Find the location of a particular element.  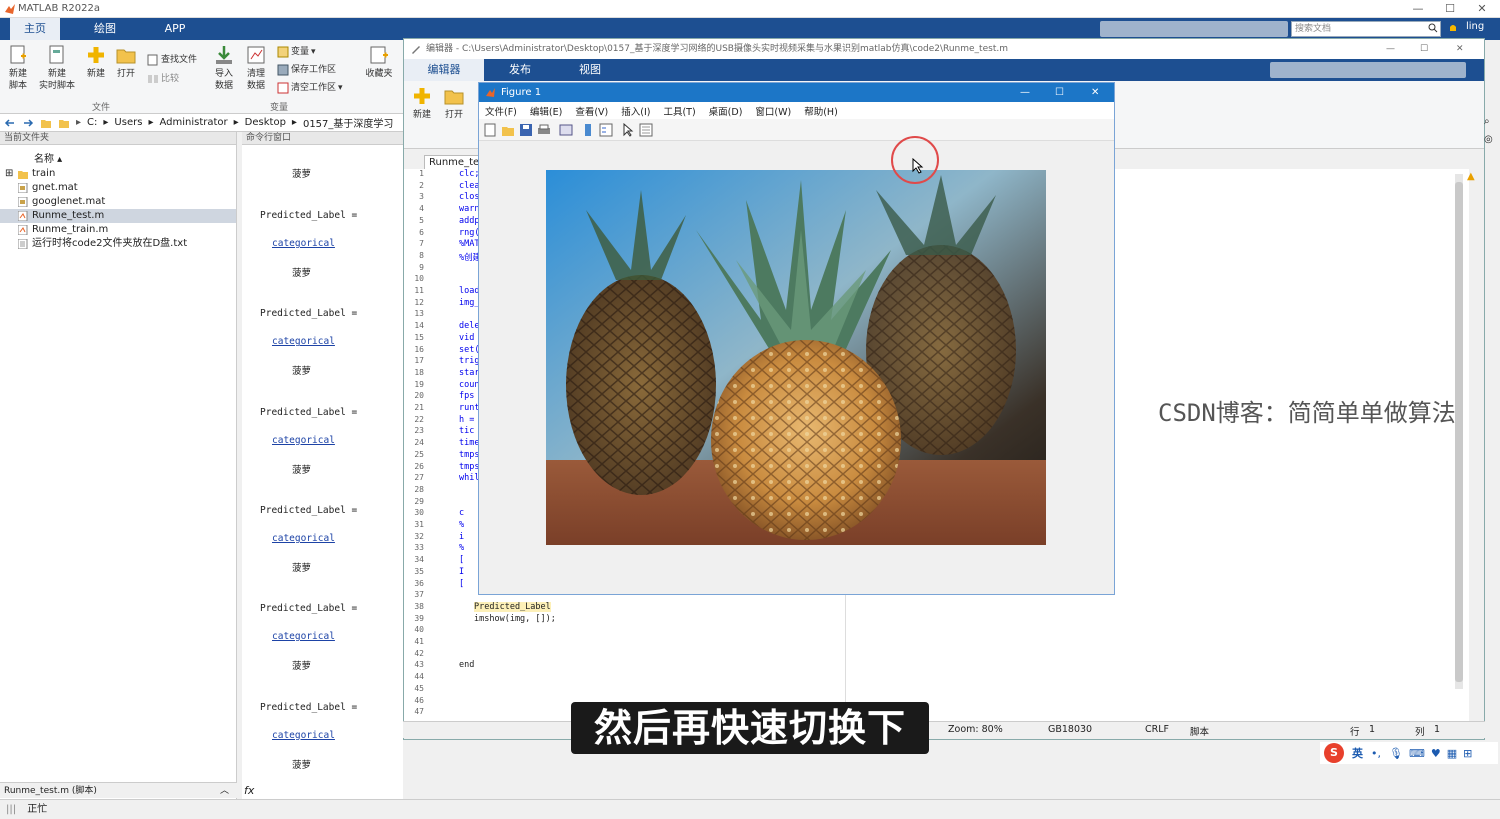

menu-view: 查看(V) is located at coordinates (591, 111).